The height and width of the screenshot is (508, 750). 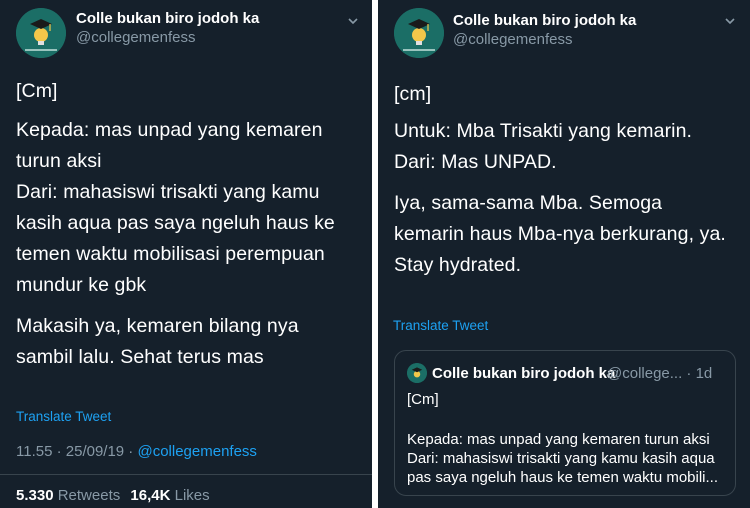 I want to click on retweets-label: Retweets, so click(x=89, y=495).